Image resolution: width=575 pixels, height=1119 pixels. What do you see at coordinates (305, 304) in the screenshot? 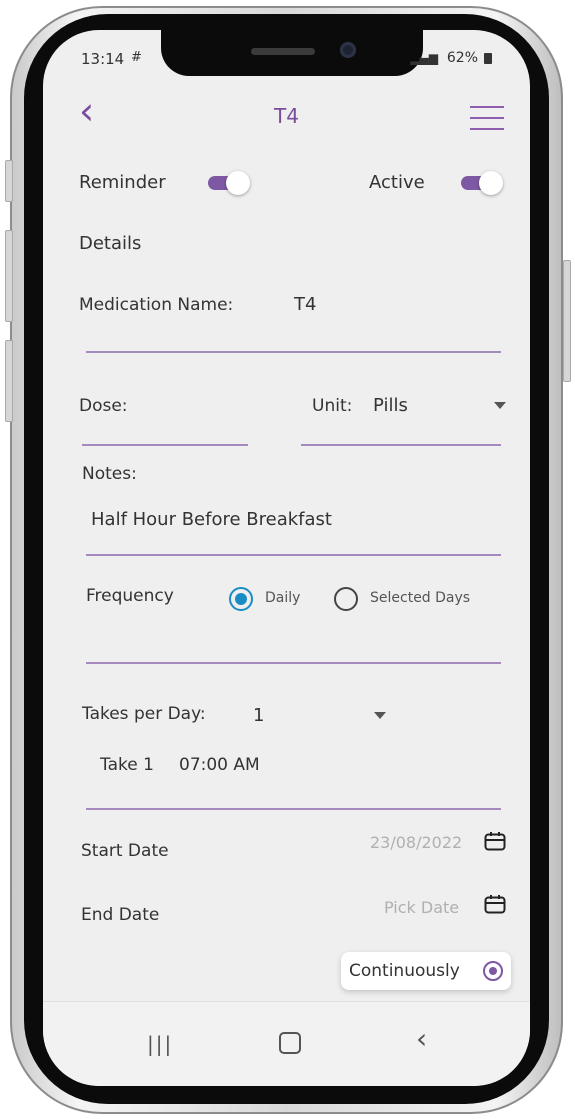
I see `medication-name-input: T4` at bounding box center [305, 304].